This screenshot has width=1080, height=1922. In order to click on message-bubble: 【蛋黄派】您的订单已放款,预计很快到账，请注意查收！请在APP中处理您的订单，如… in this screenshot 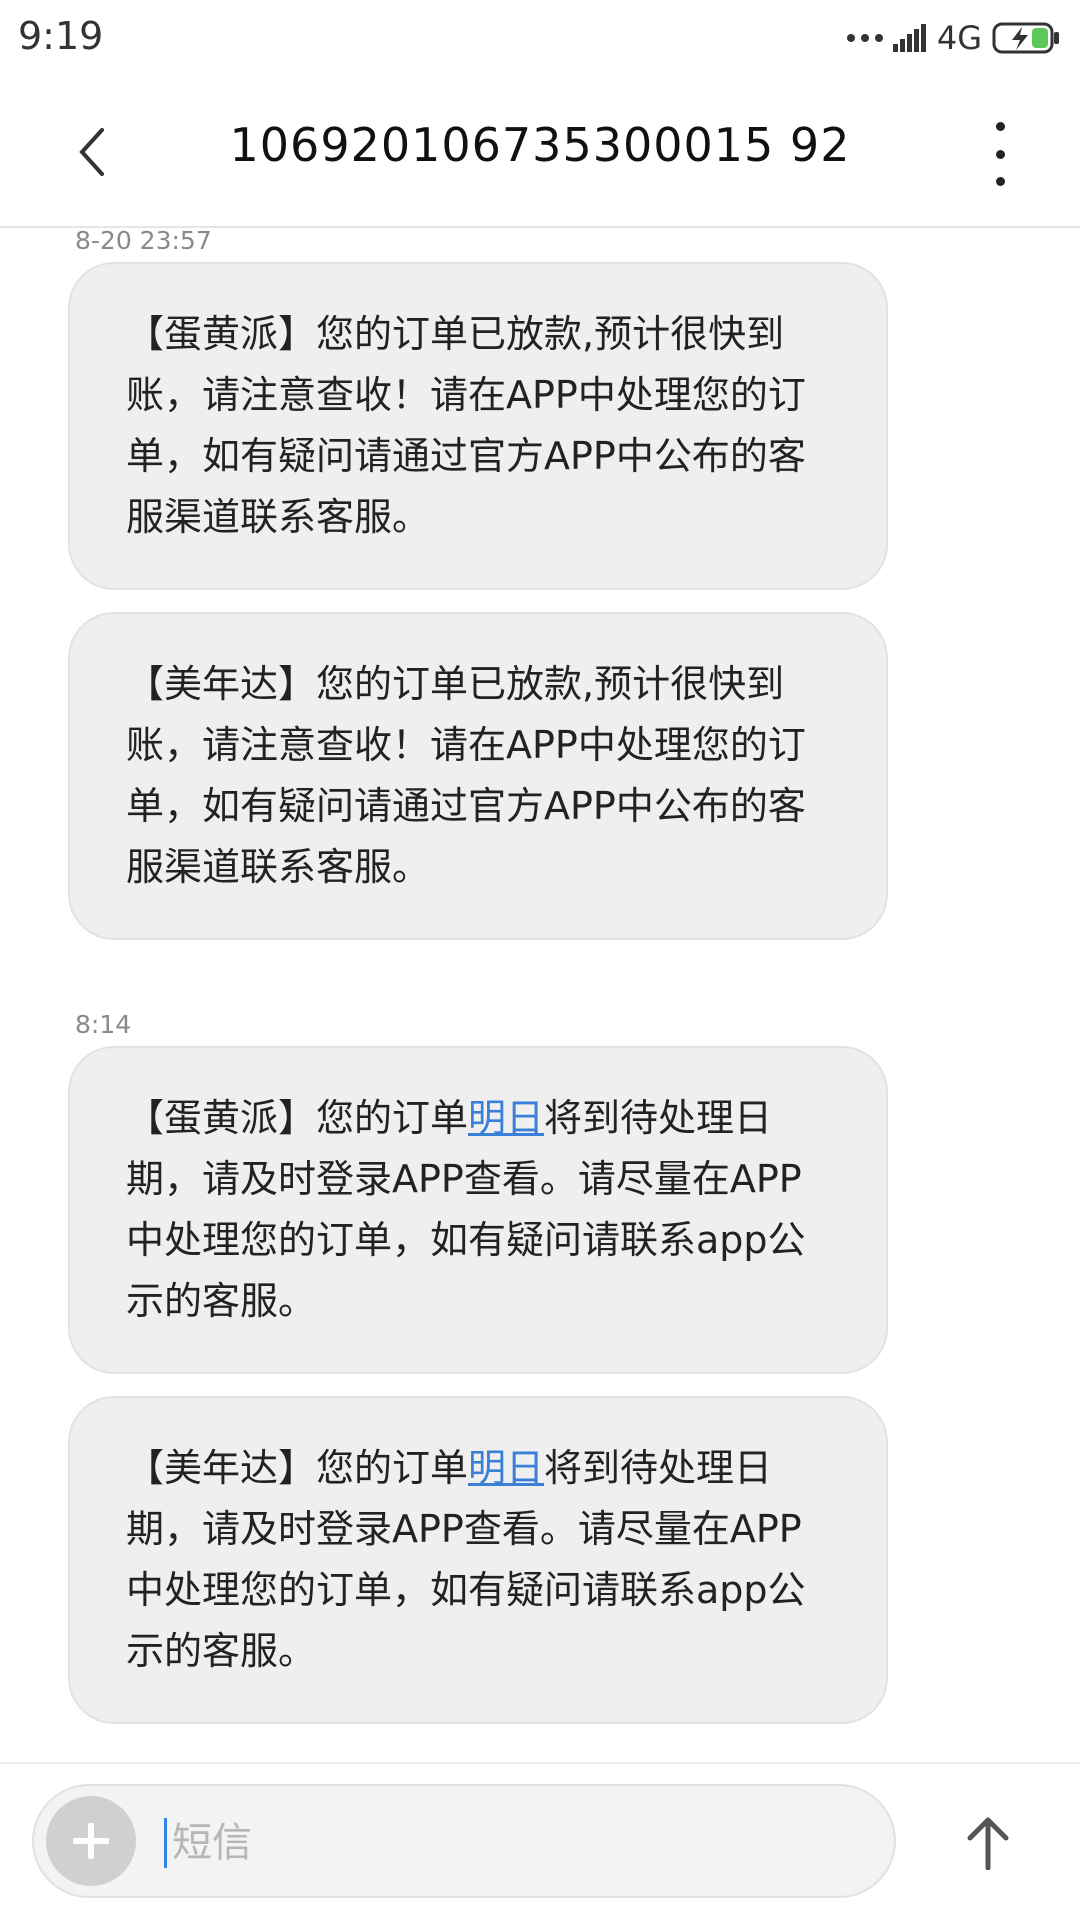, I will do `click(478, 426)`.